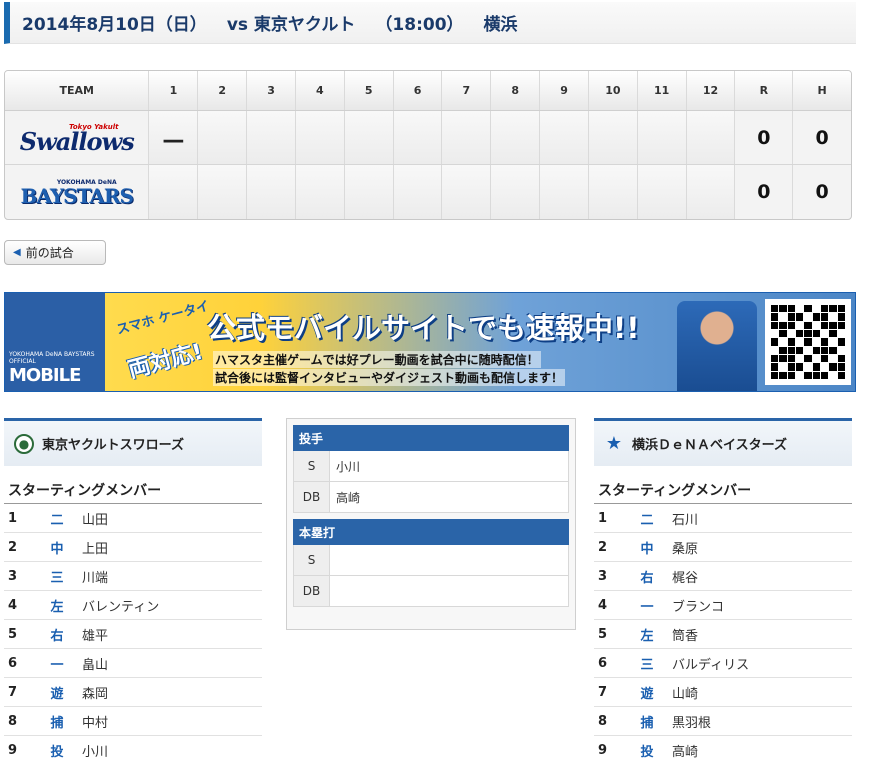  Describe the element at coordinates (169, 634) in the screenshot. I see `player-name: 雄平` at that location.